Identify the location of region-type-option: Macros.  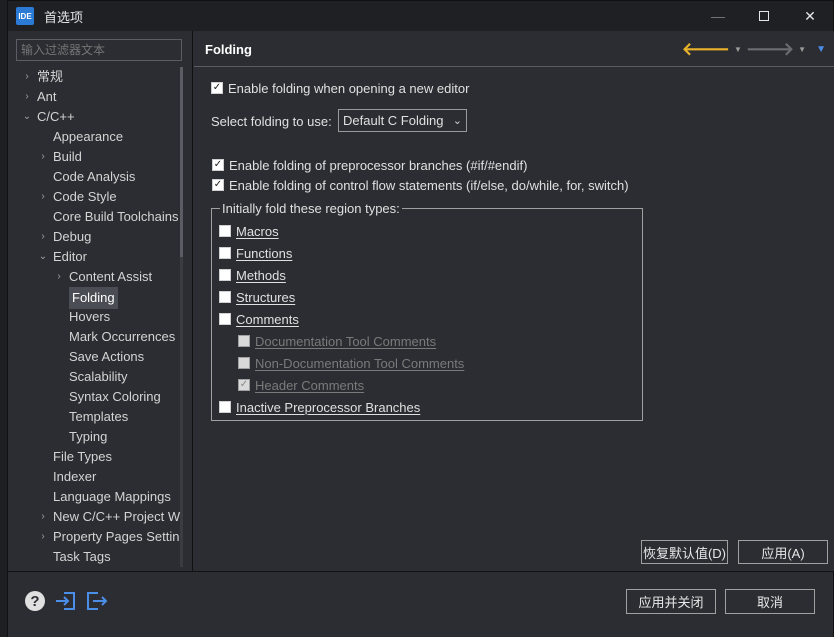
(249, 231).